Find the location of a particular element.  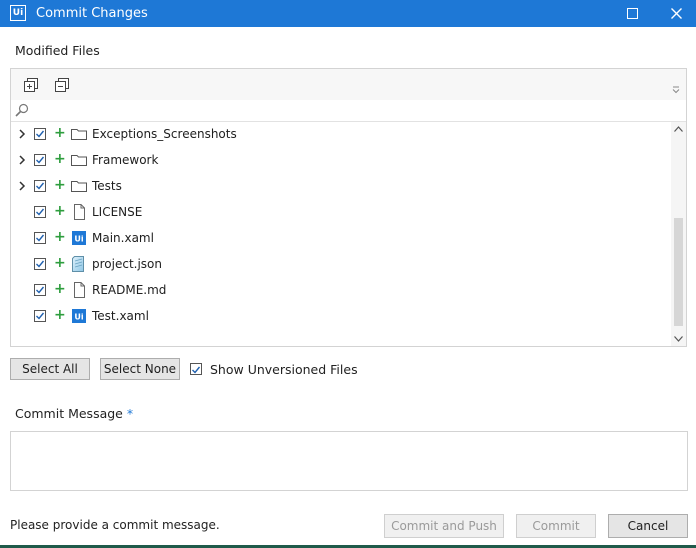

commit-message-label: Commit Message * is located at coordinates (74, 413).